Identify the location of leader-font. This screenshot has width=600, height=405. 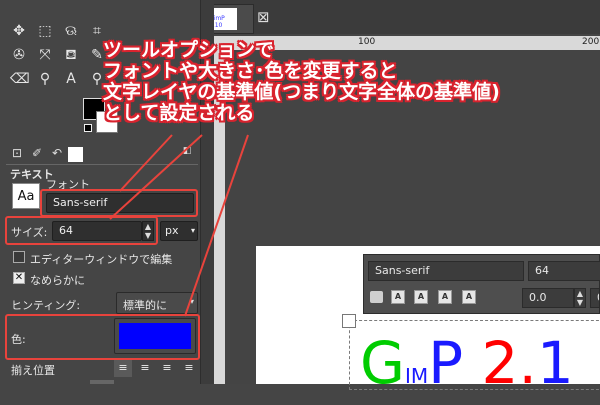
(146, 163).